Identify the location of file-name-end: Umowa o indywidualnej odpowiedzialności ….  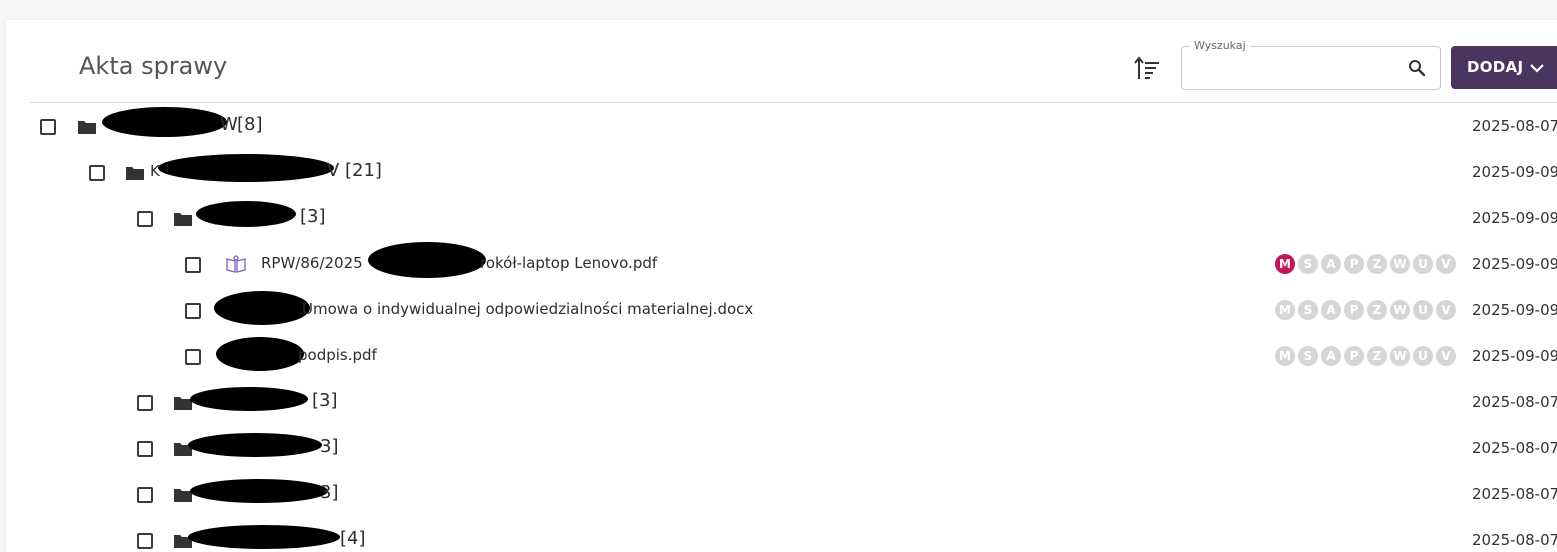
(527, 309).